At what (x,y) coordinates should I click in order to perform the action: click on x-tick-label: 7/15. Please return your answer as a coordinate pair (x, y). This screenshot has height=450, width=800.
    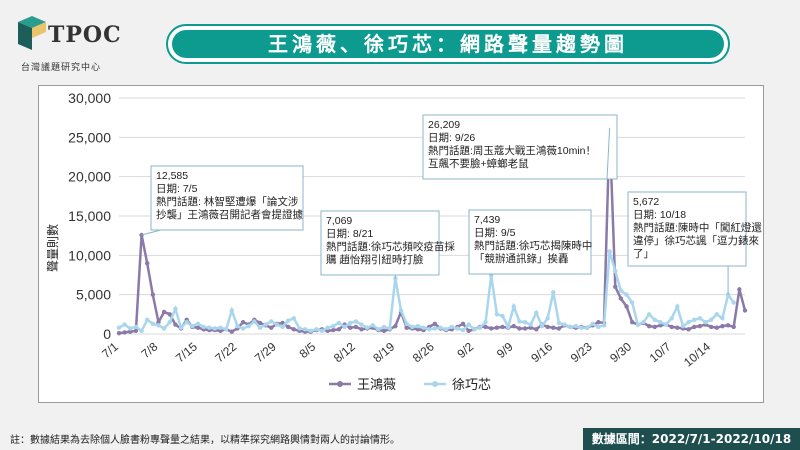
    Looking at the image, I should click on (186, 352).